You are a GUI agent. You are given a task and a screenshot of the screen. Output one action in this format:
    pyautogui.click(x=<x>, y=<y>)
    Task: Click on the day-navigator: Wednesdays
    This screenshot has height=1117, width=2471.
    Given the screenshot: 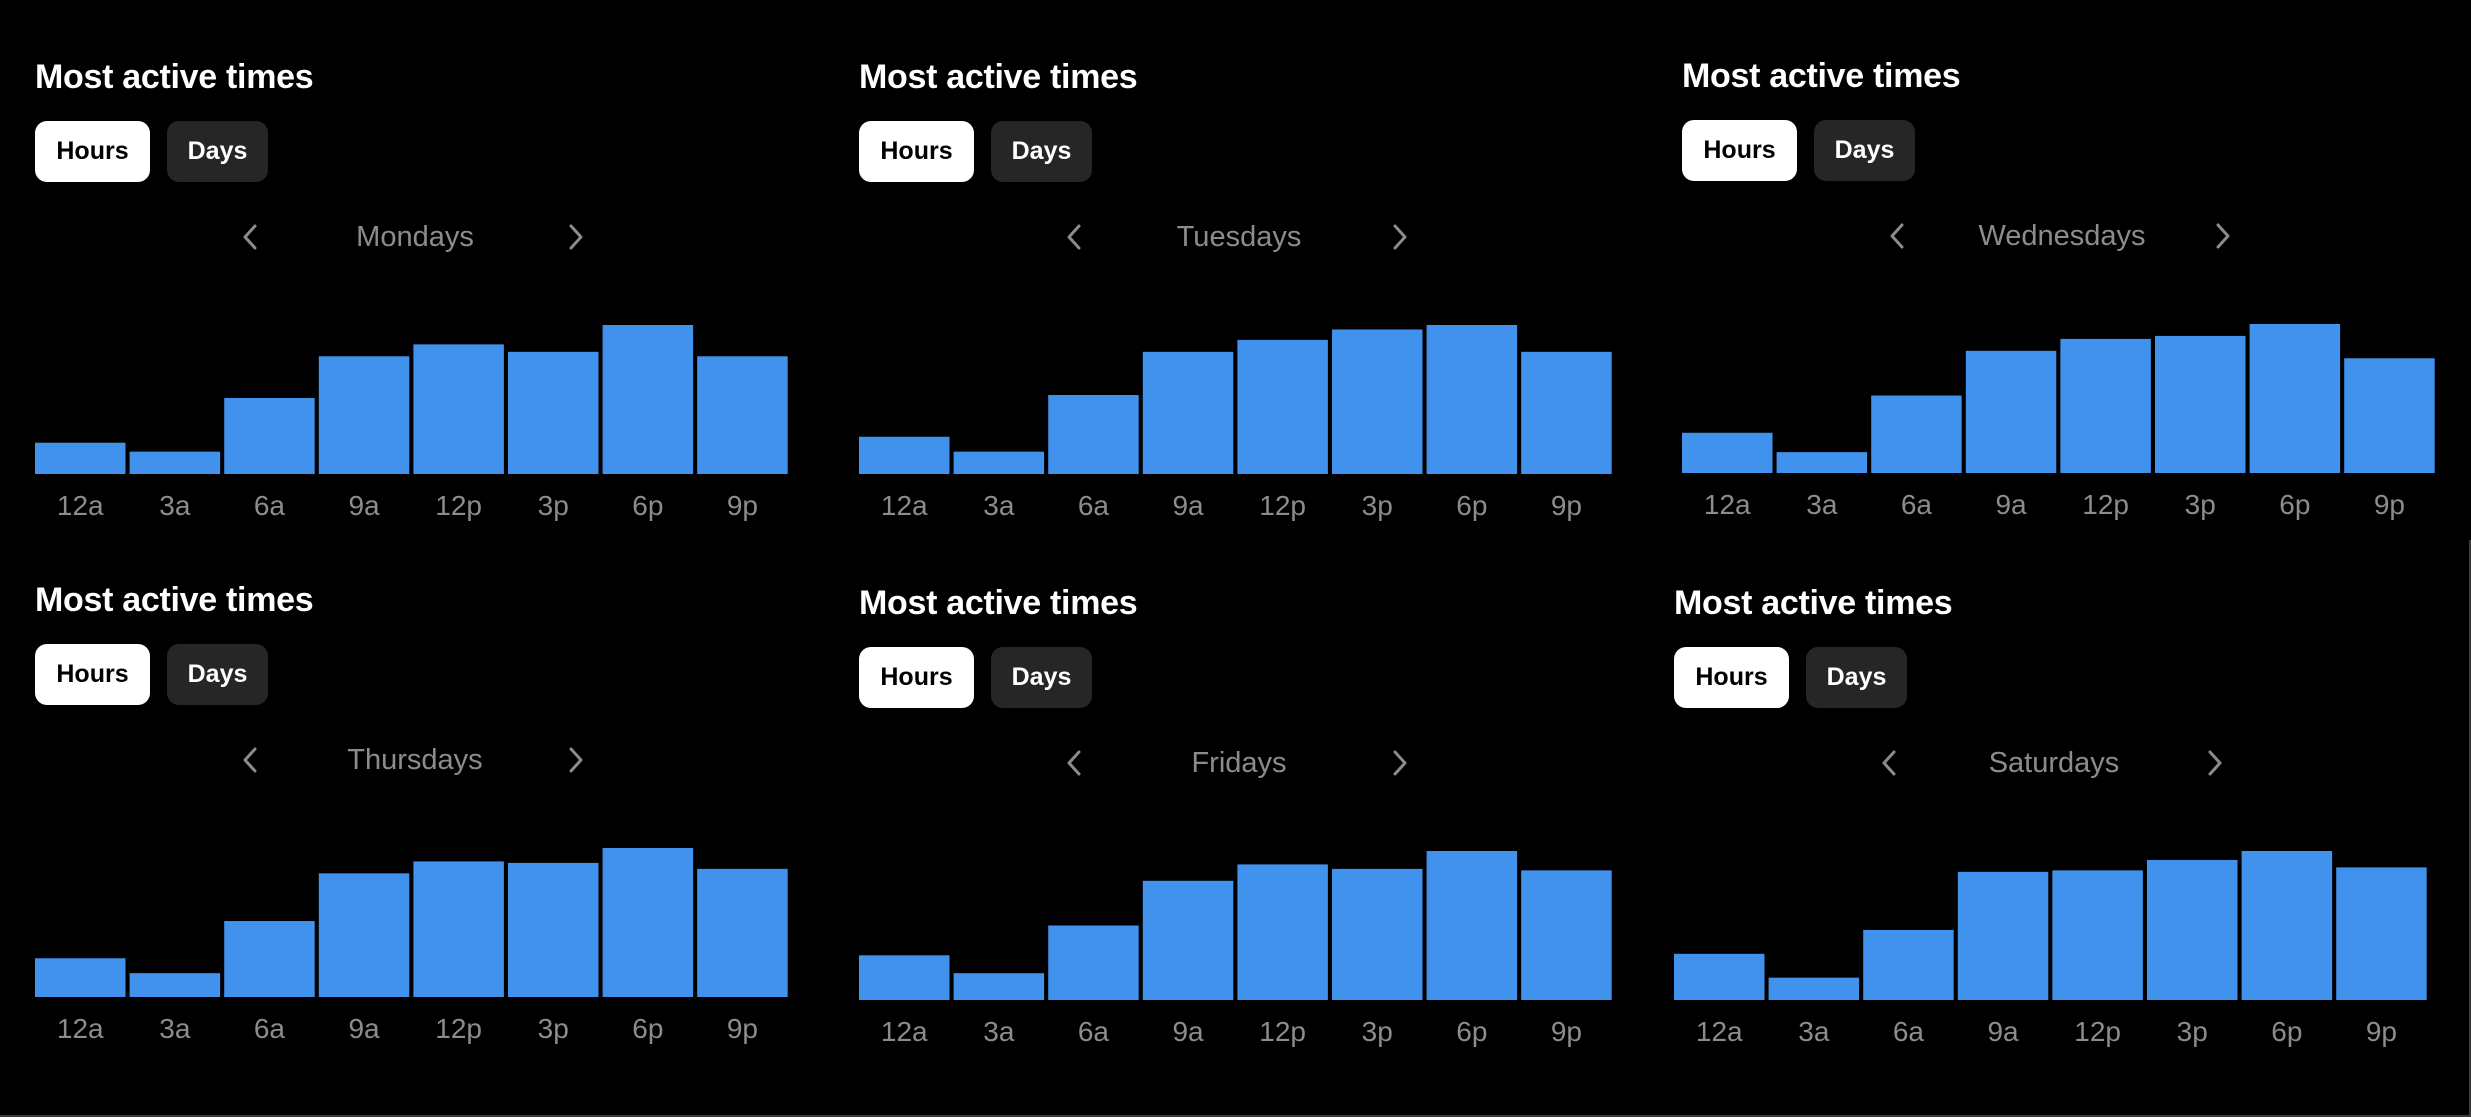 What is the action you would take?
    pyautogui.click(x=2062, y=236)
    